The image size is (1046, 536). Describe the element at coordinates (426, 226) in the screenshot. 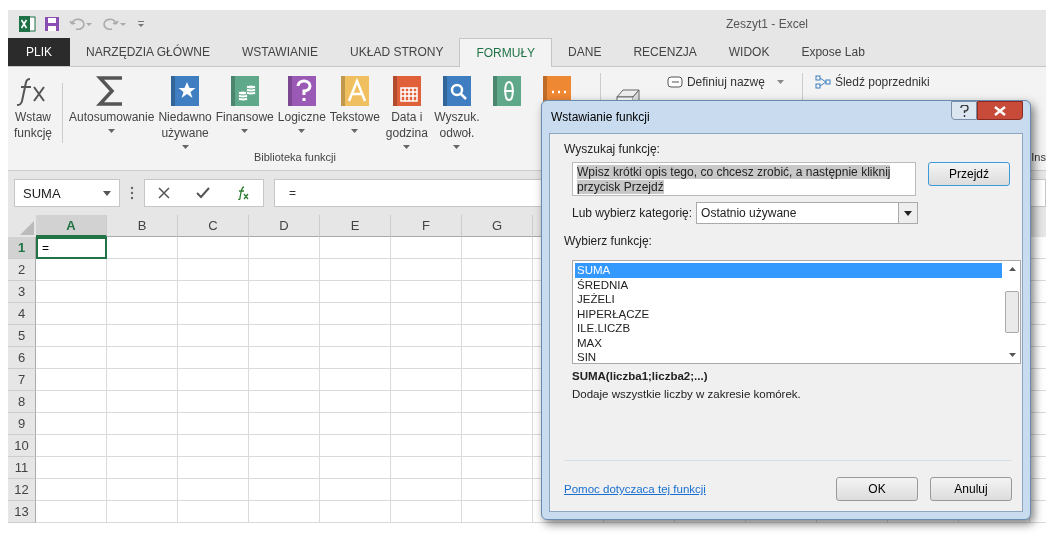

I see `column-header: F` at that location.